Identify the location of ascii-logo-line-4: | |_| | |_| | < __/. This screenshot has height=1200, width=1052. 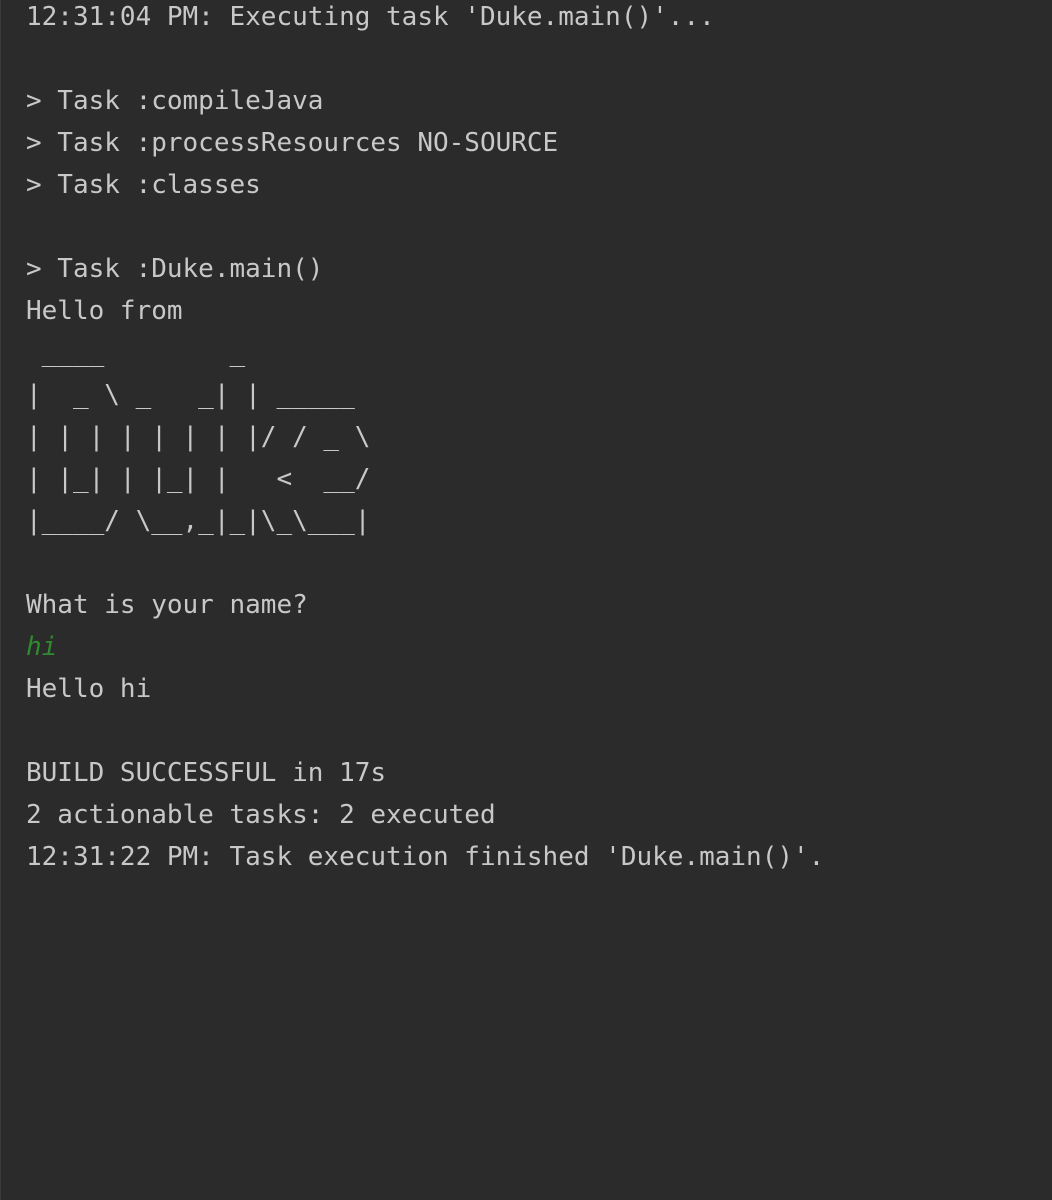
(198, 479).